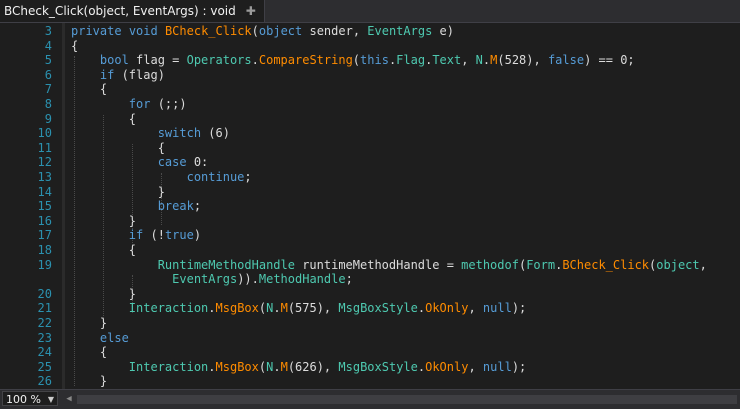 The image size is (740, 409). Describe the element at coordinates (237, 366) in the screenshot. I see `code-token: MsgBox` at that location.